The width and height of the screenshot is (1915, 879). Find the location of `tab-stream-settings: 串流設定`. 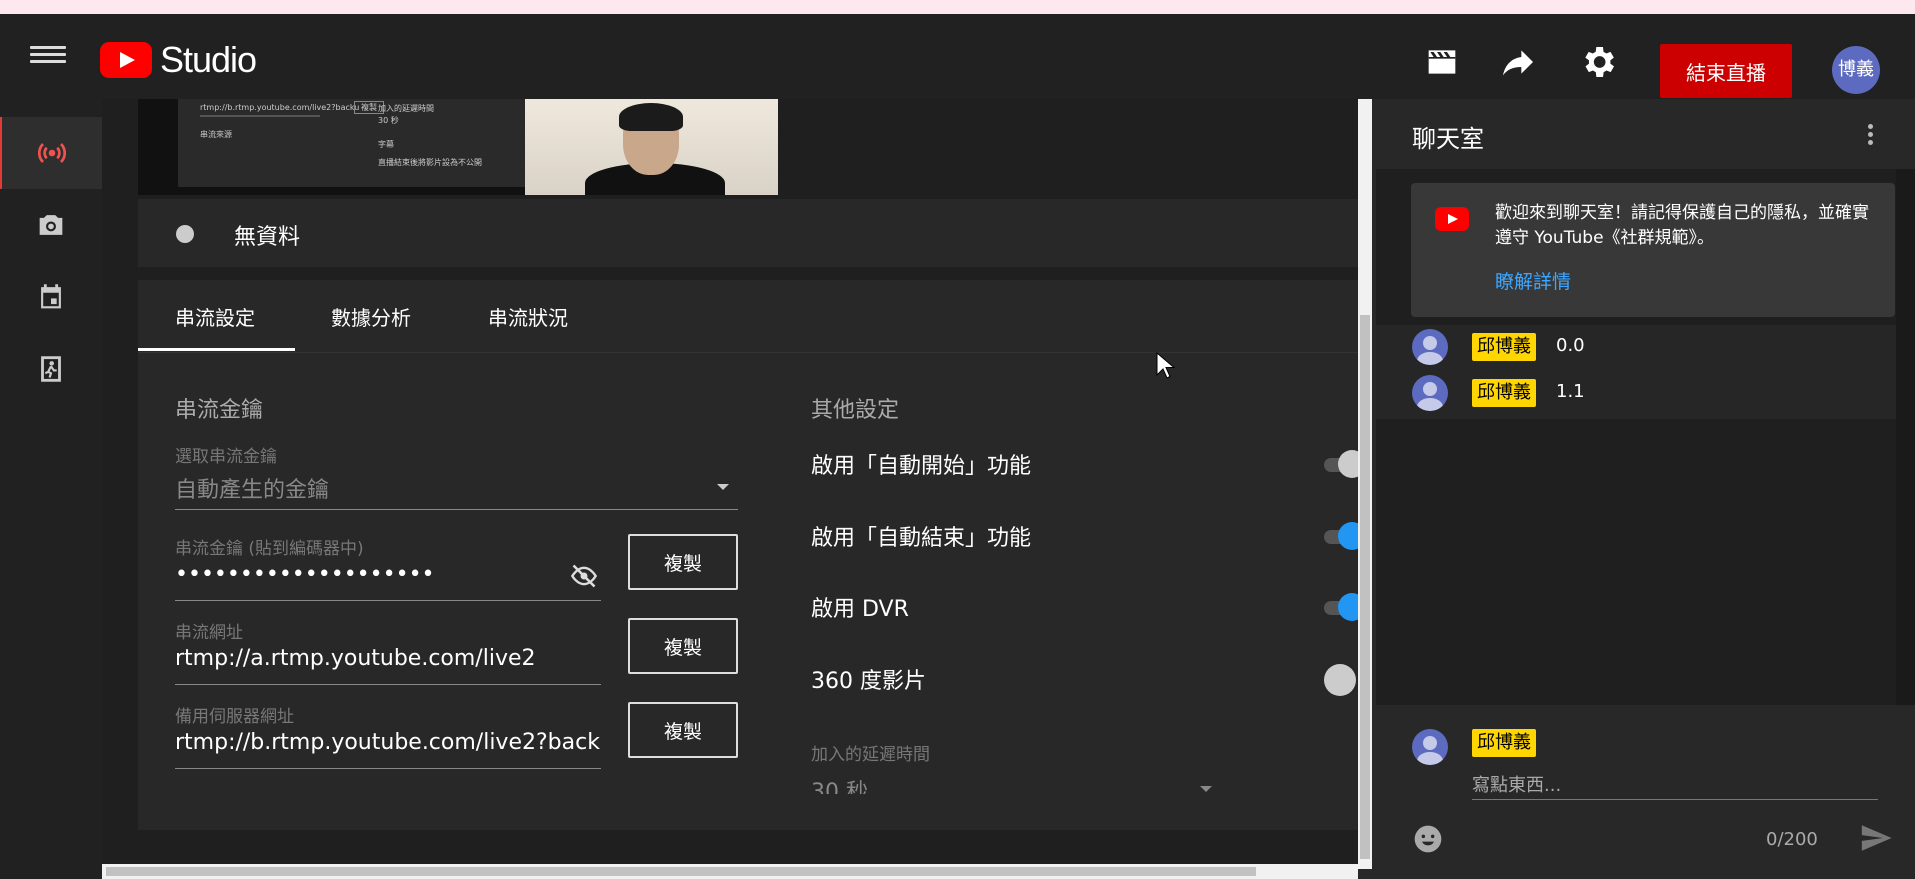

tab-stream-settings: 串流設定 is located at coordinates (215, 316).